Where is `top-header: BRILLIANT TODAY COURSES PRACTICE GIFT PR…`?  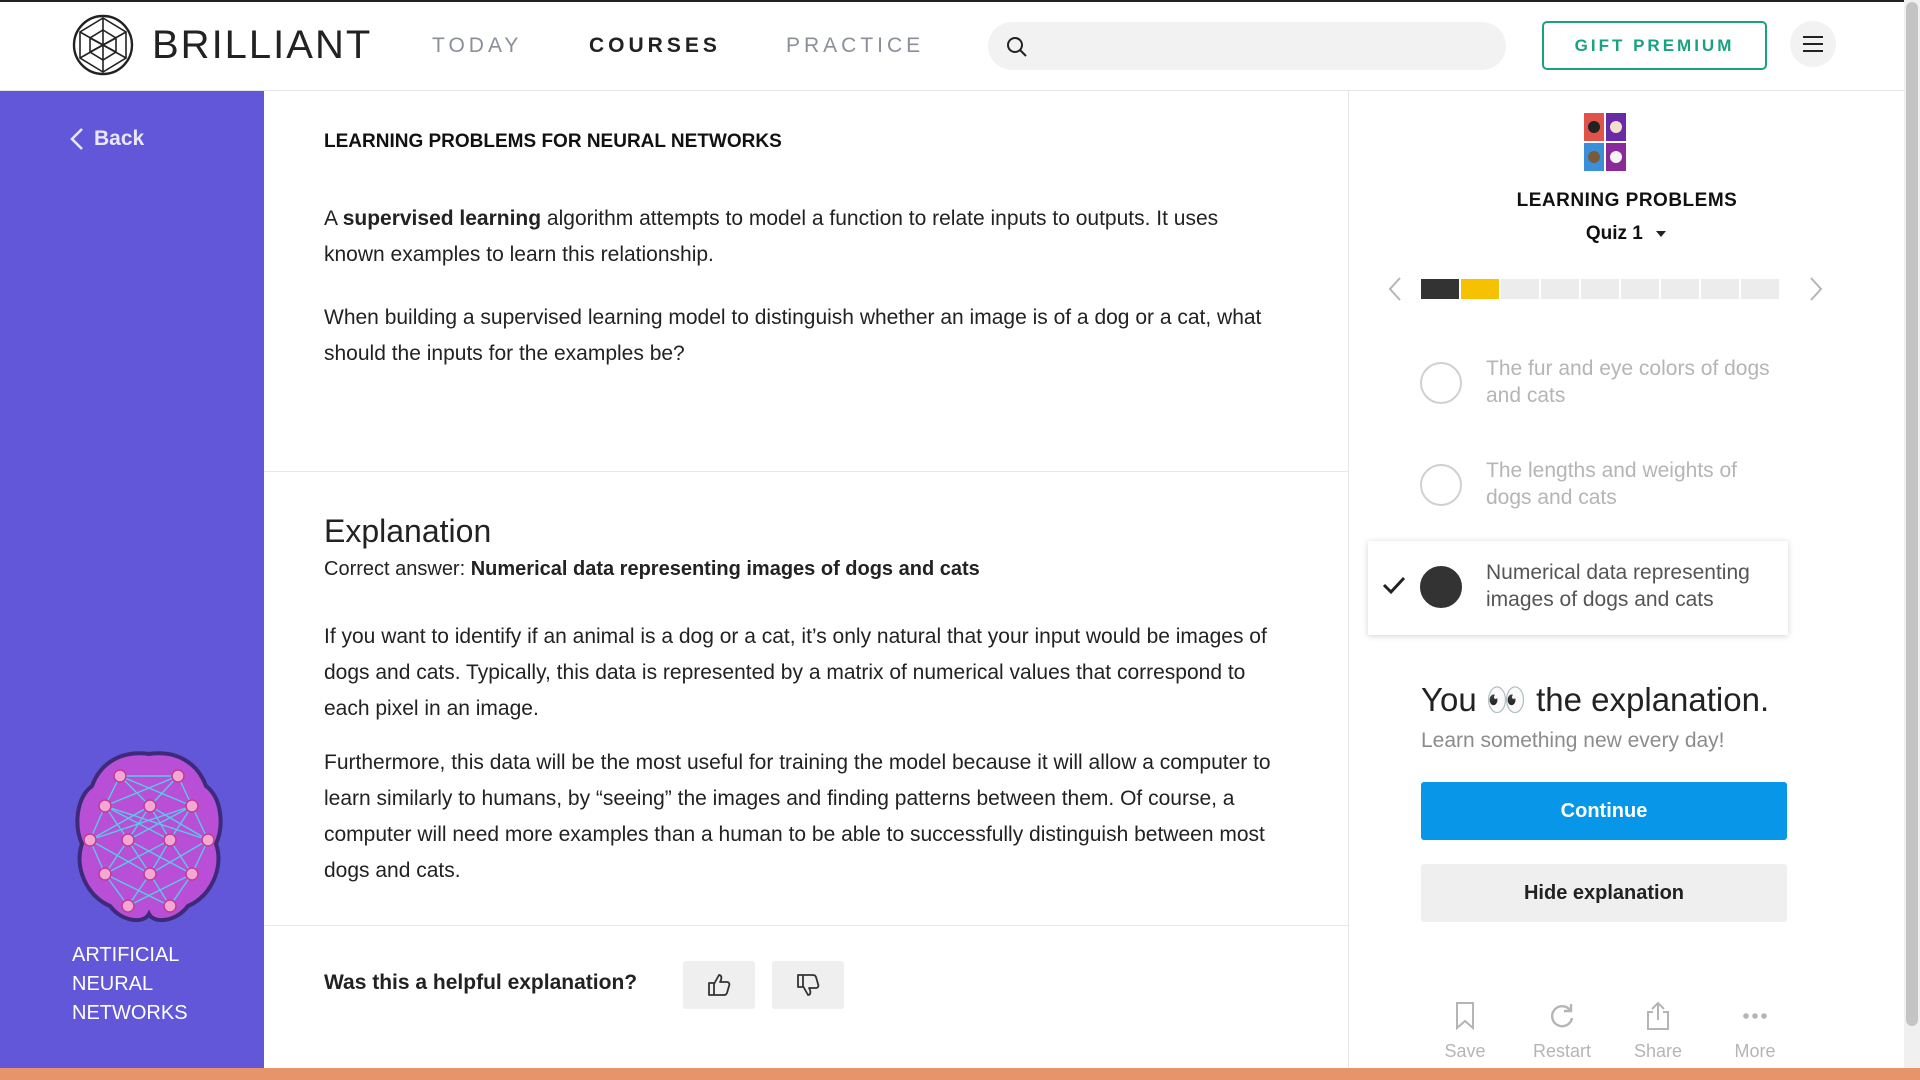 top-header: BRILLIANT TODAY COURSES PRACTICE GIFT PR… is located at coordinates (952, 45).